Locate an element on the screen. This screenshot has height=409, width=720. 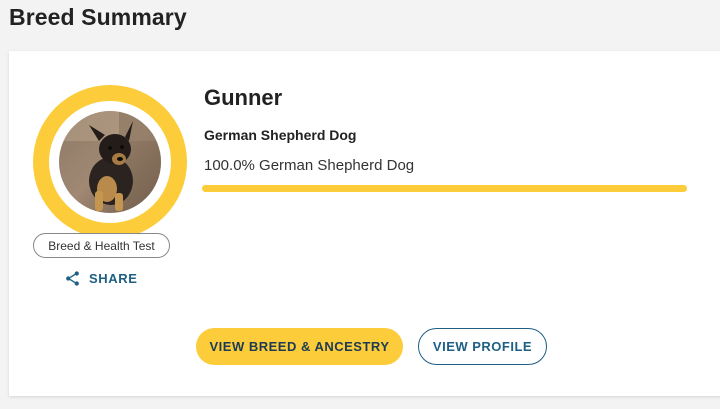
section-title: Breed Summary is located at coordinates (98, 17).